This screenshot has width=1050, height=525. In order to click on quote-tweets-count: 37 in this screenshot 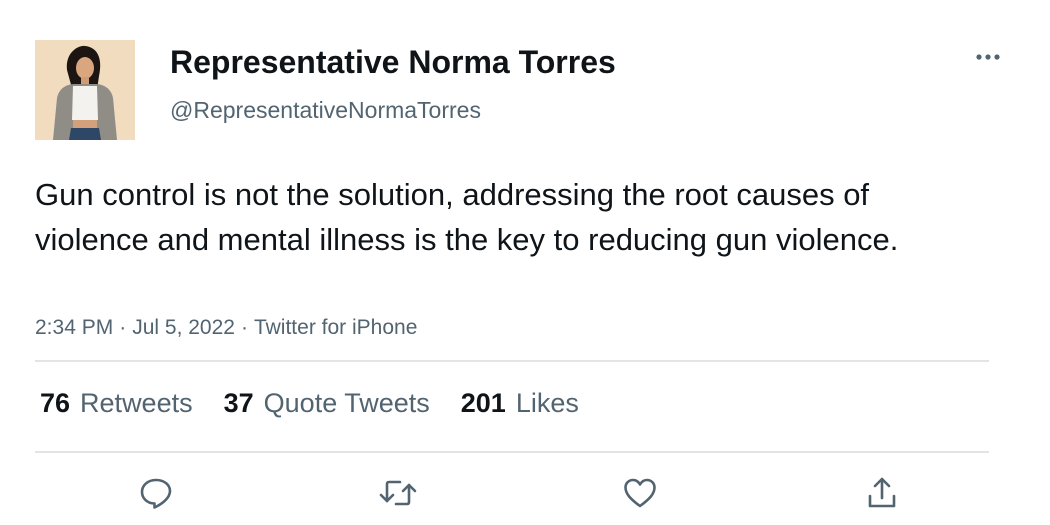, I will do `click(238, 403)`.